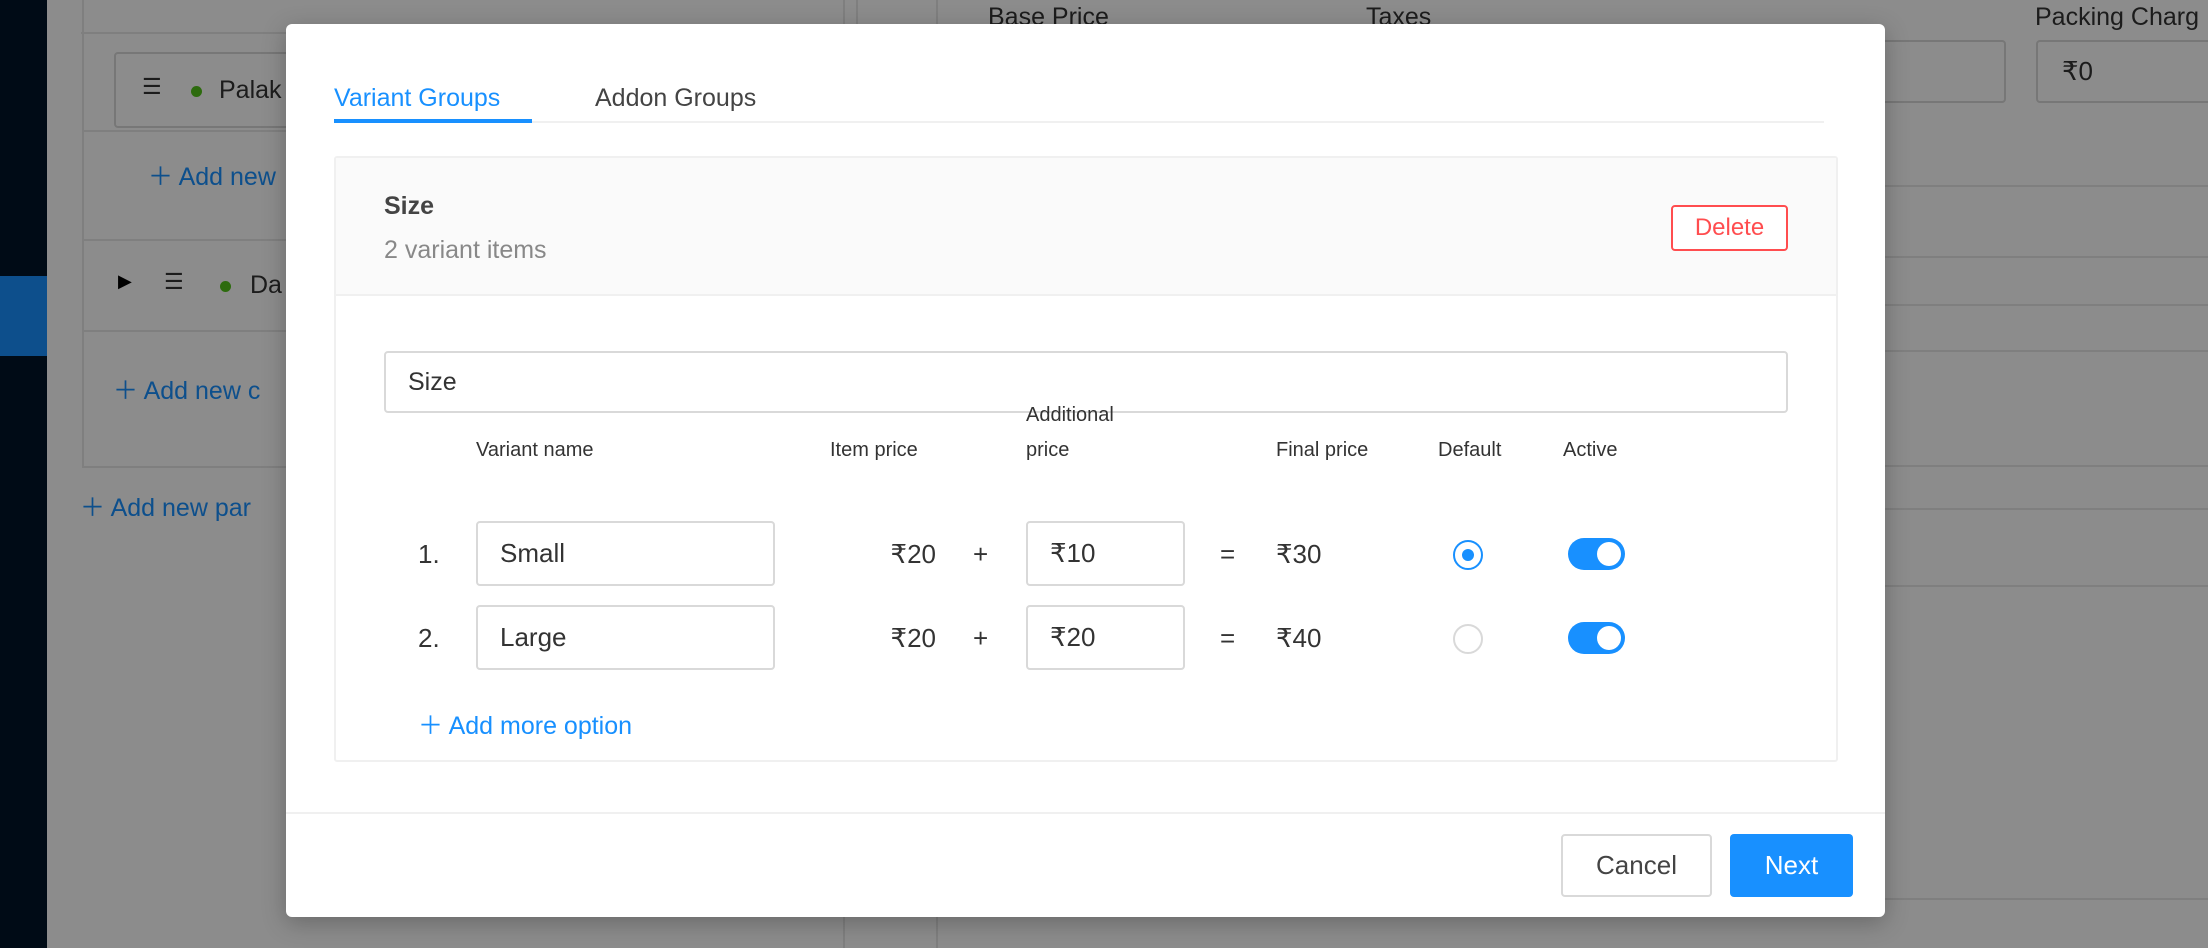 This screenshot has height=948, width=2208. I want to click on variant-name-input: Large, so click(625, 637).